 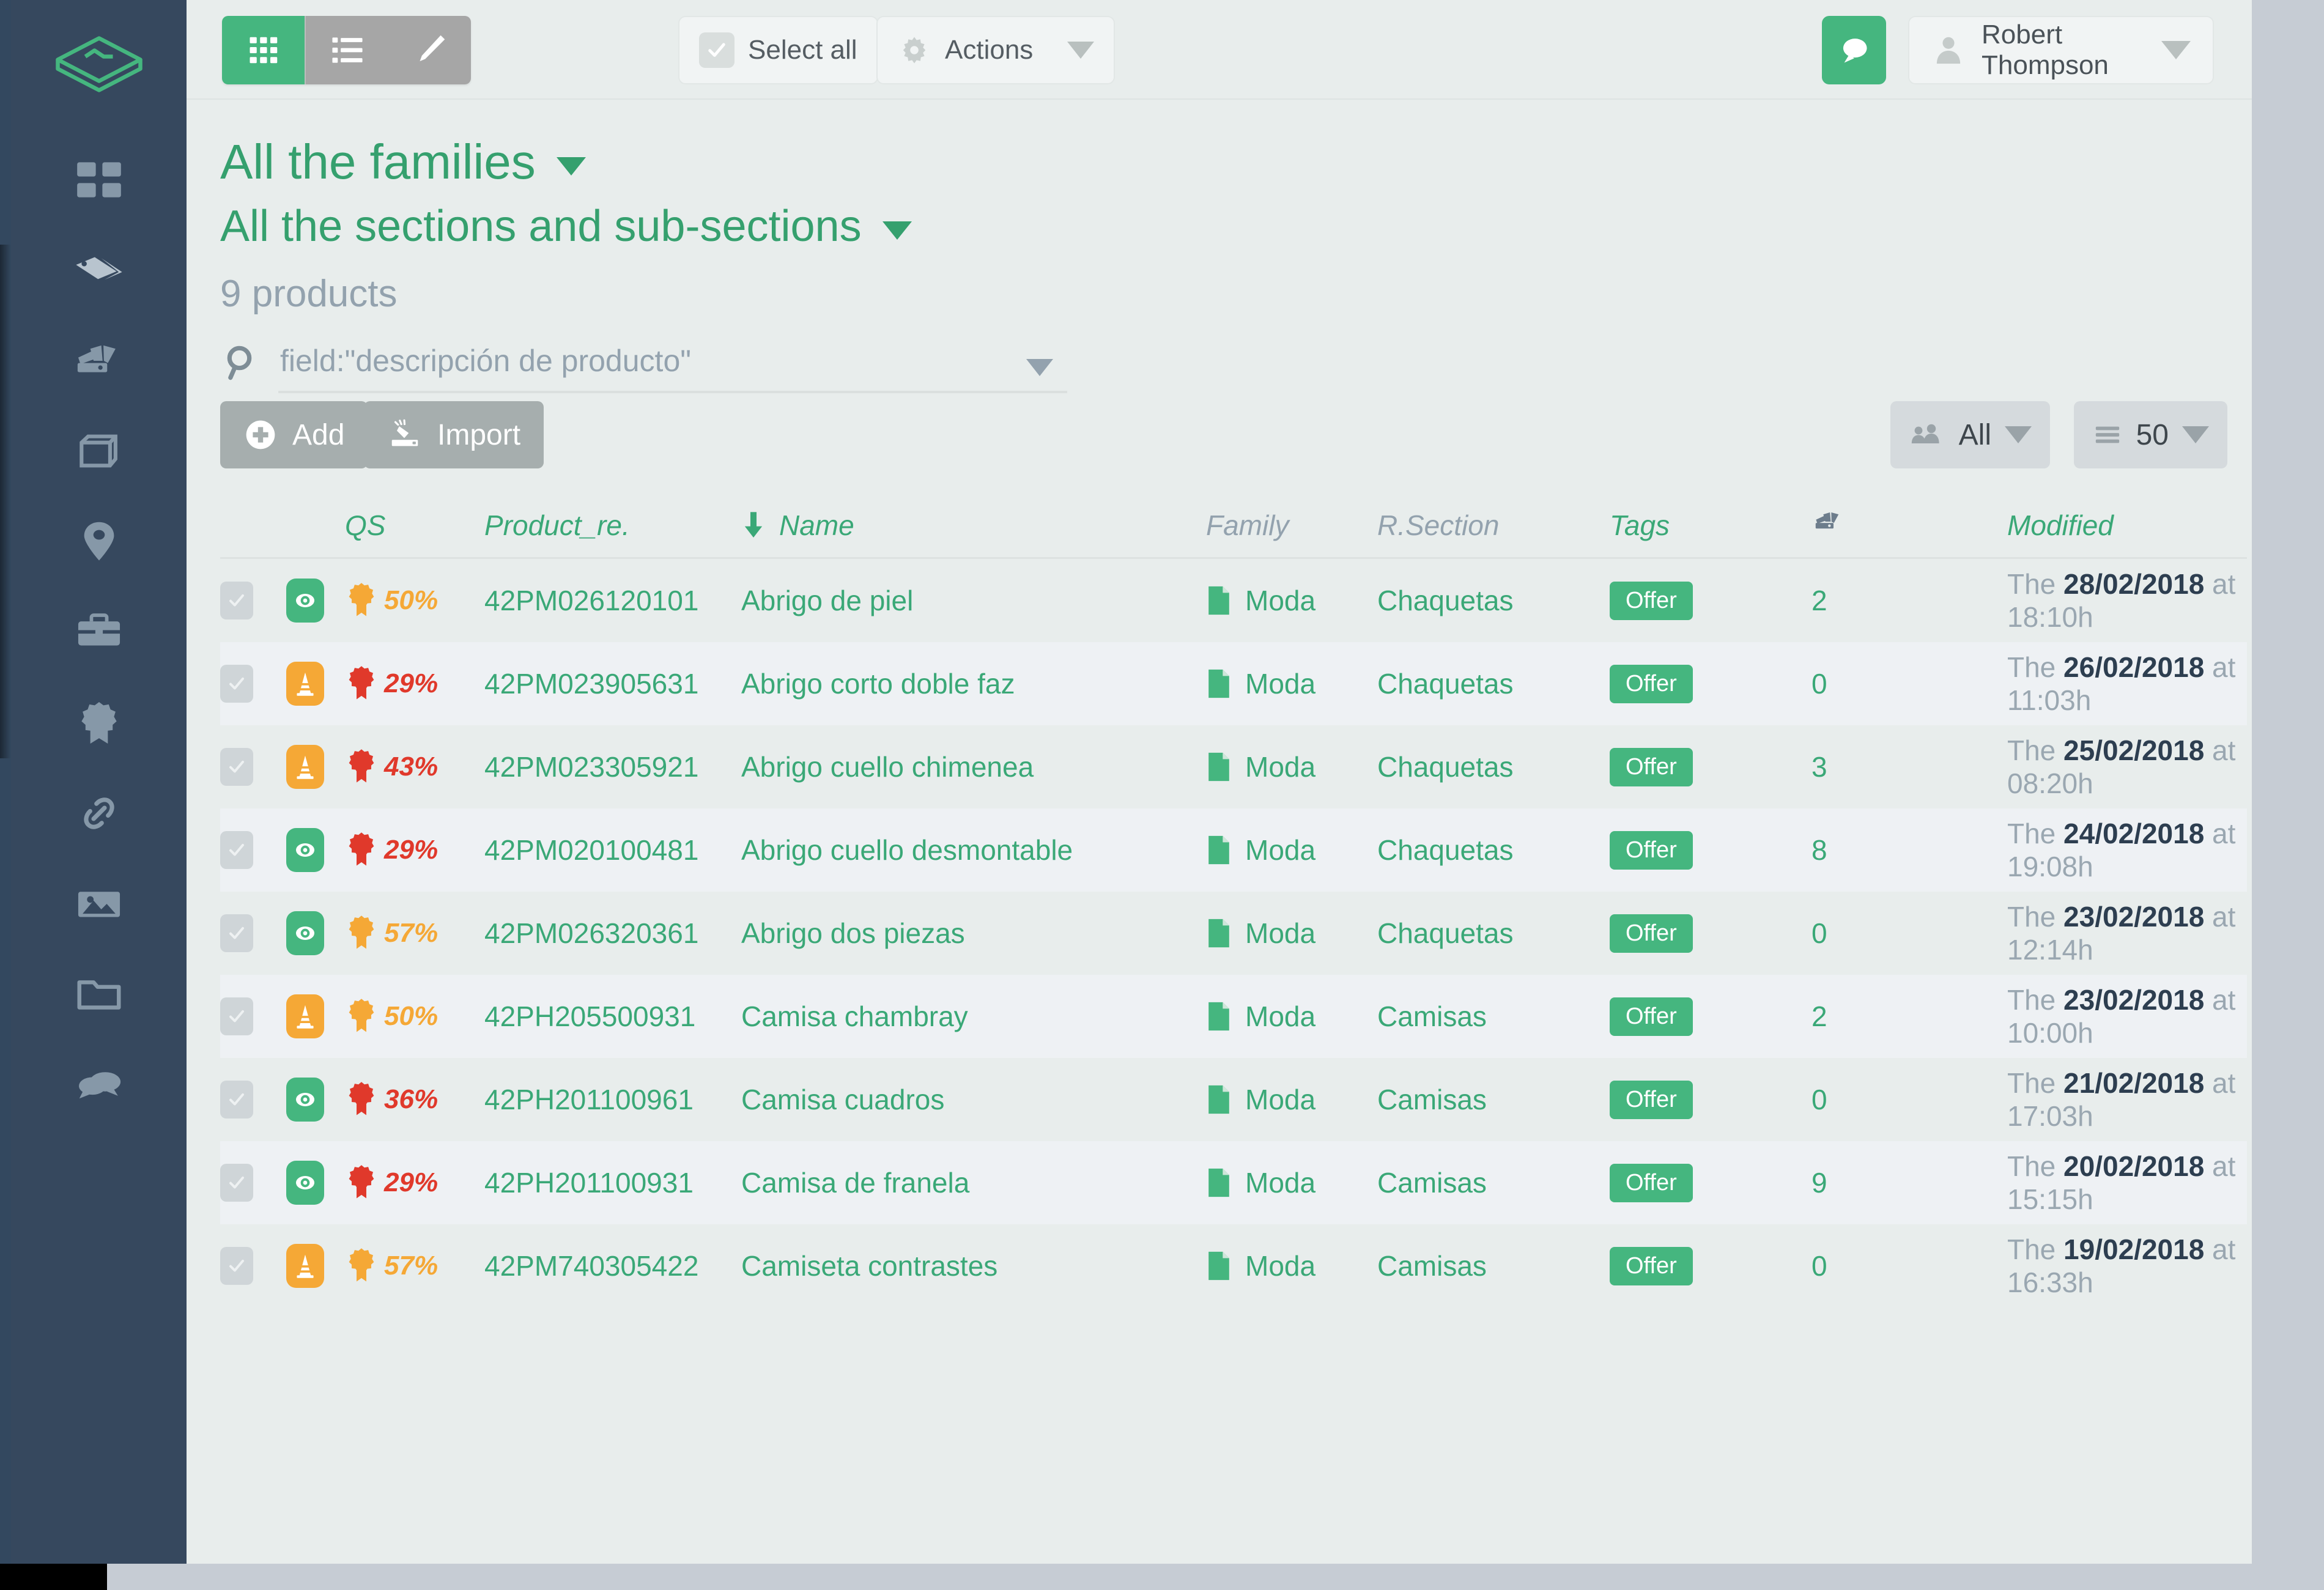 What do you see at coordinates (294, 434) in the screenshot?
I see `add-button: Add` at bounding box center [294, 434].